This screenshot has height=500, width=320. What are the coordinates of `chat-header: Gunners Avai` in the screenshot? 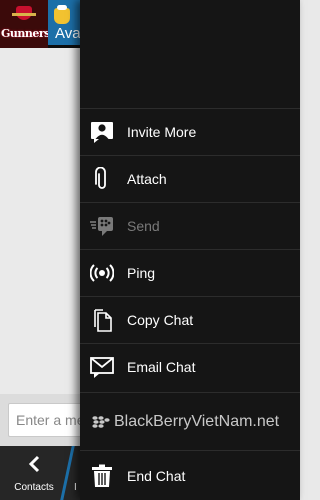 It's located at (42, 24).